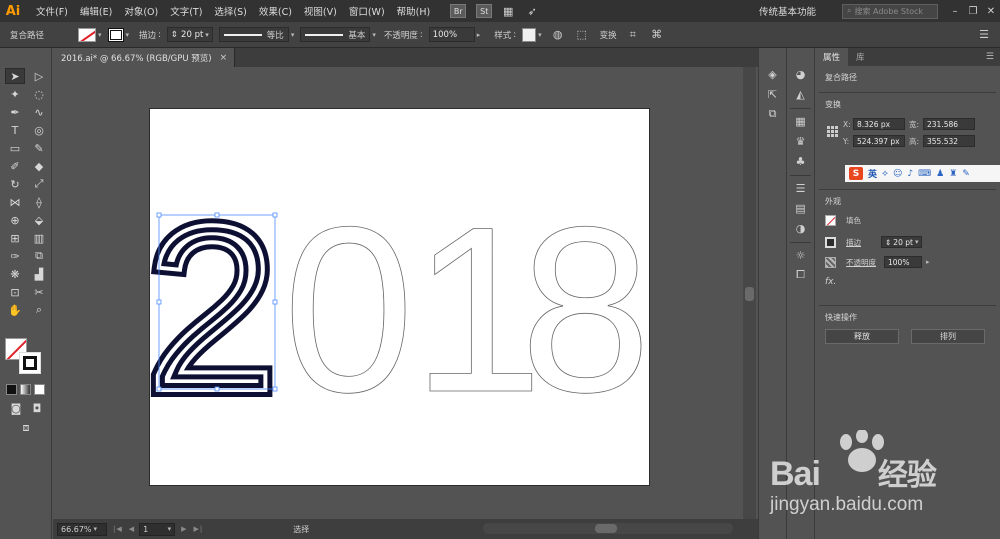 The height and width of the screenshot is (539, 1000). What do you see at coordinates (801, 228) in the screenshot?
I see `transparency-icon: ◑` at bounding box center [801, 228].